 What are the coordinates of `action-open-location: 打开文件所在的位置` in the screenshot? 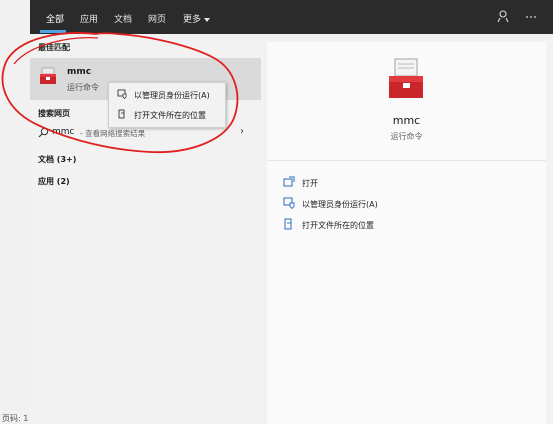 It's located at (408, 225).